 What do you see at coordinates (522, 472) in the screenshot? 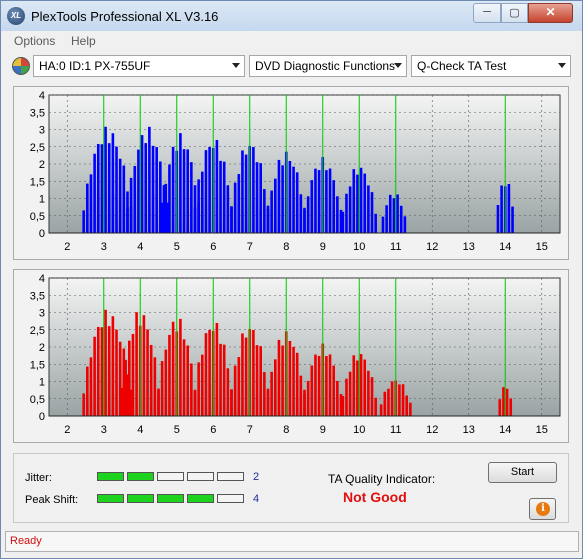
I see `start-button: Start` at bounding box center [522, 472].